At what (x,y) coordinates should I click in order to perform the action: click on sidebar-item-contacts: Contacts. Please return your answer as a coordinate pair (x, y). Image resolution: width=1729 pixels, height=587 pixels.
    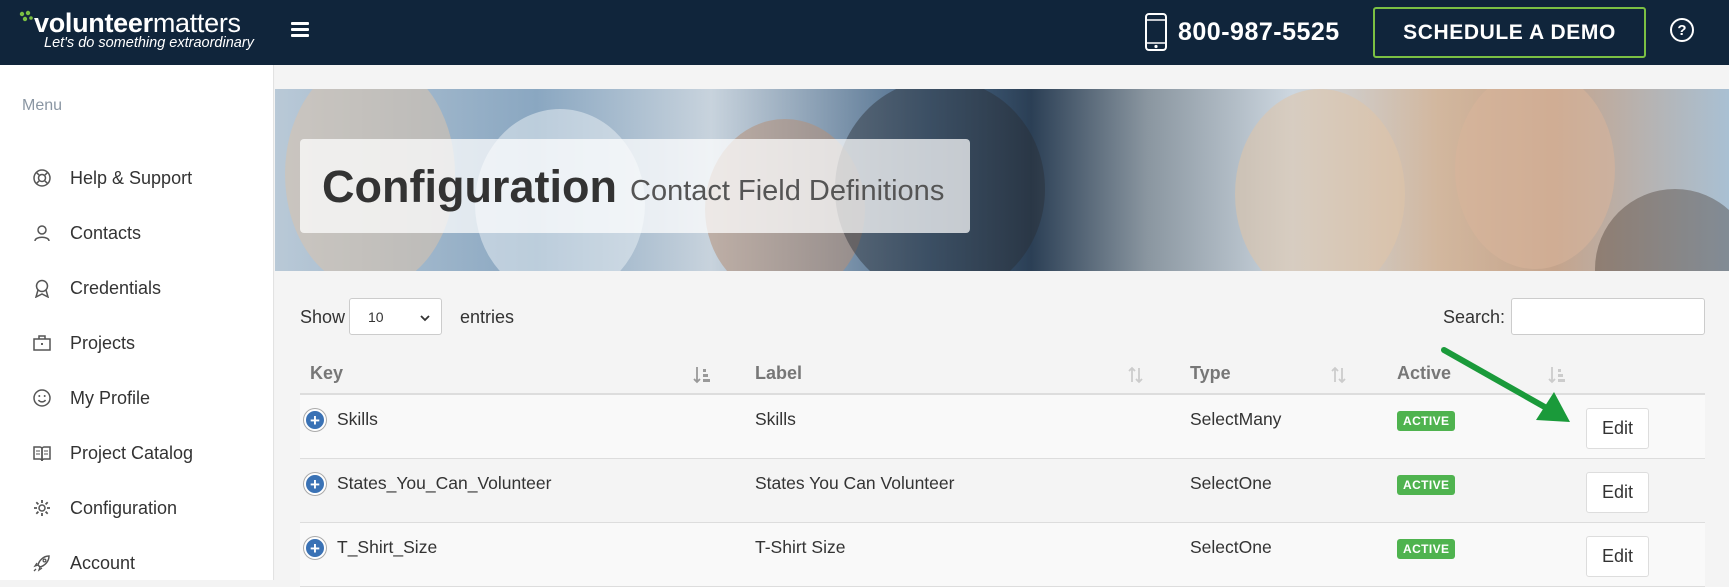
    Looking at the image, I should click on (137, 233).